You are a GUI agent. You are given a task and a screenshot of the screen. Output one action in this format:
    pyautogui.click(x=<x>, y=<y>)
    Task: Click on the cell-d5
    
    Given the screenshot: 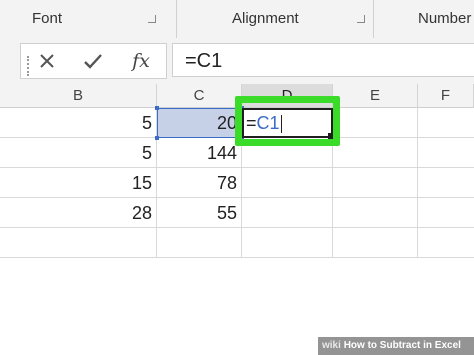 What is the action you would take?
    pyautogui.click(x=287, y=243)
    